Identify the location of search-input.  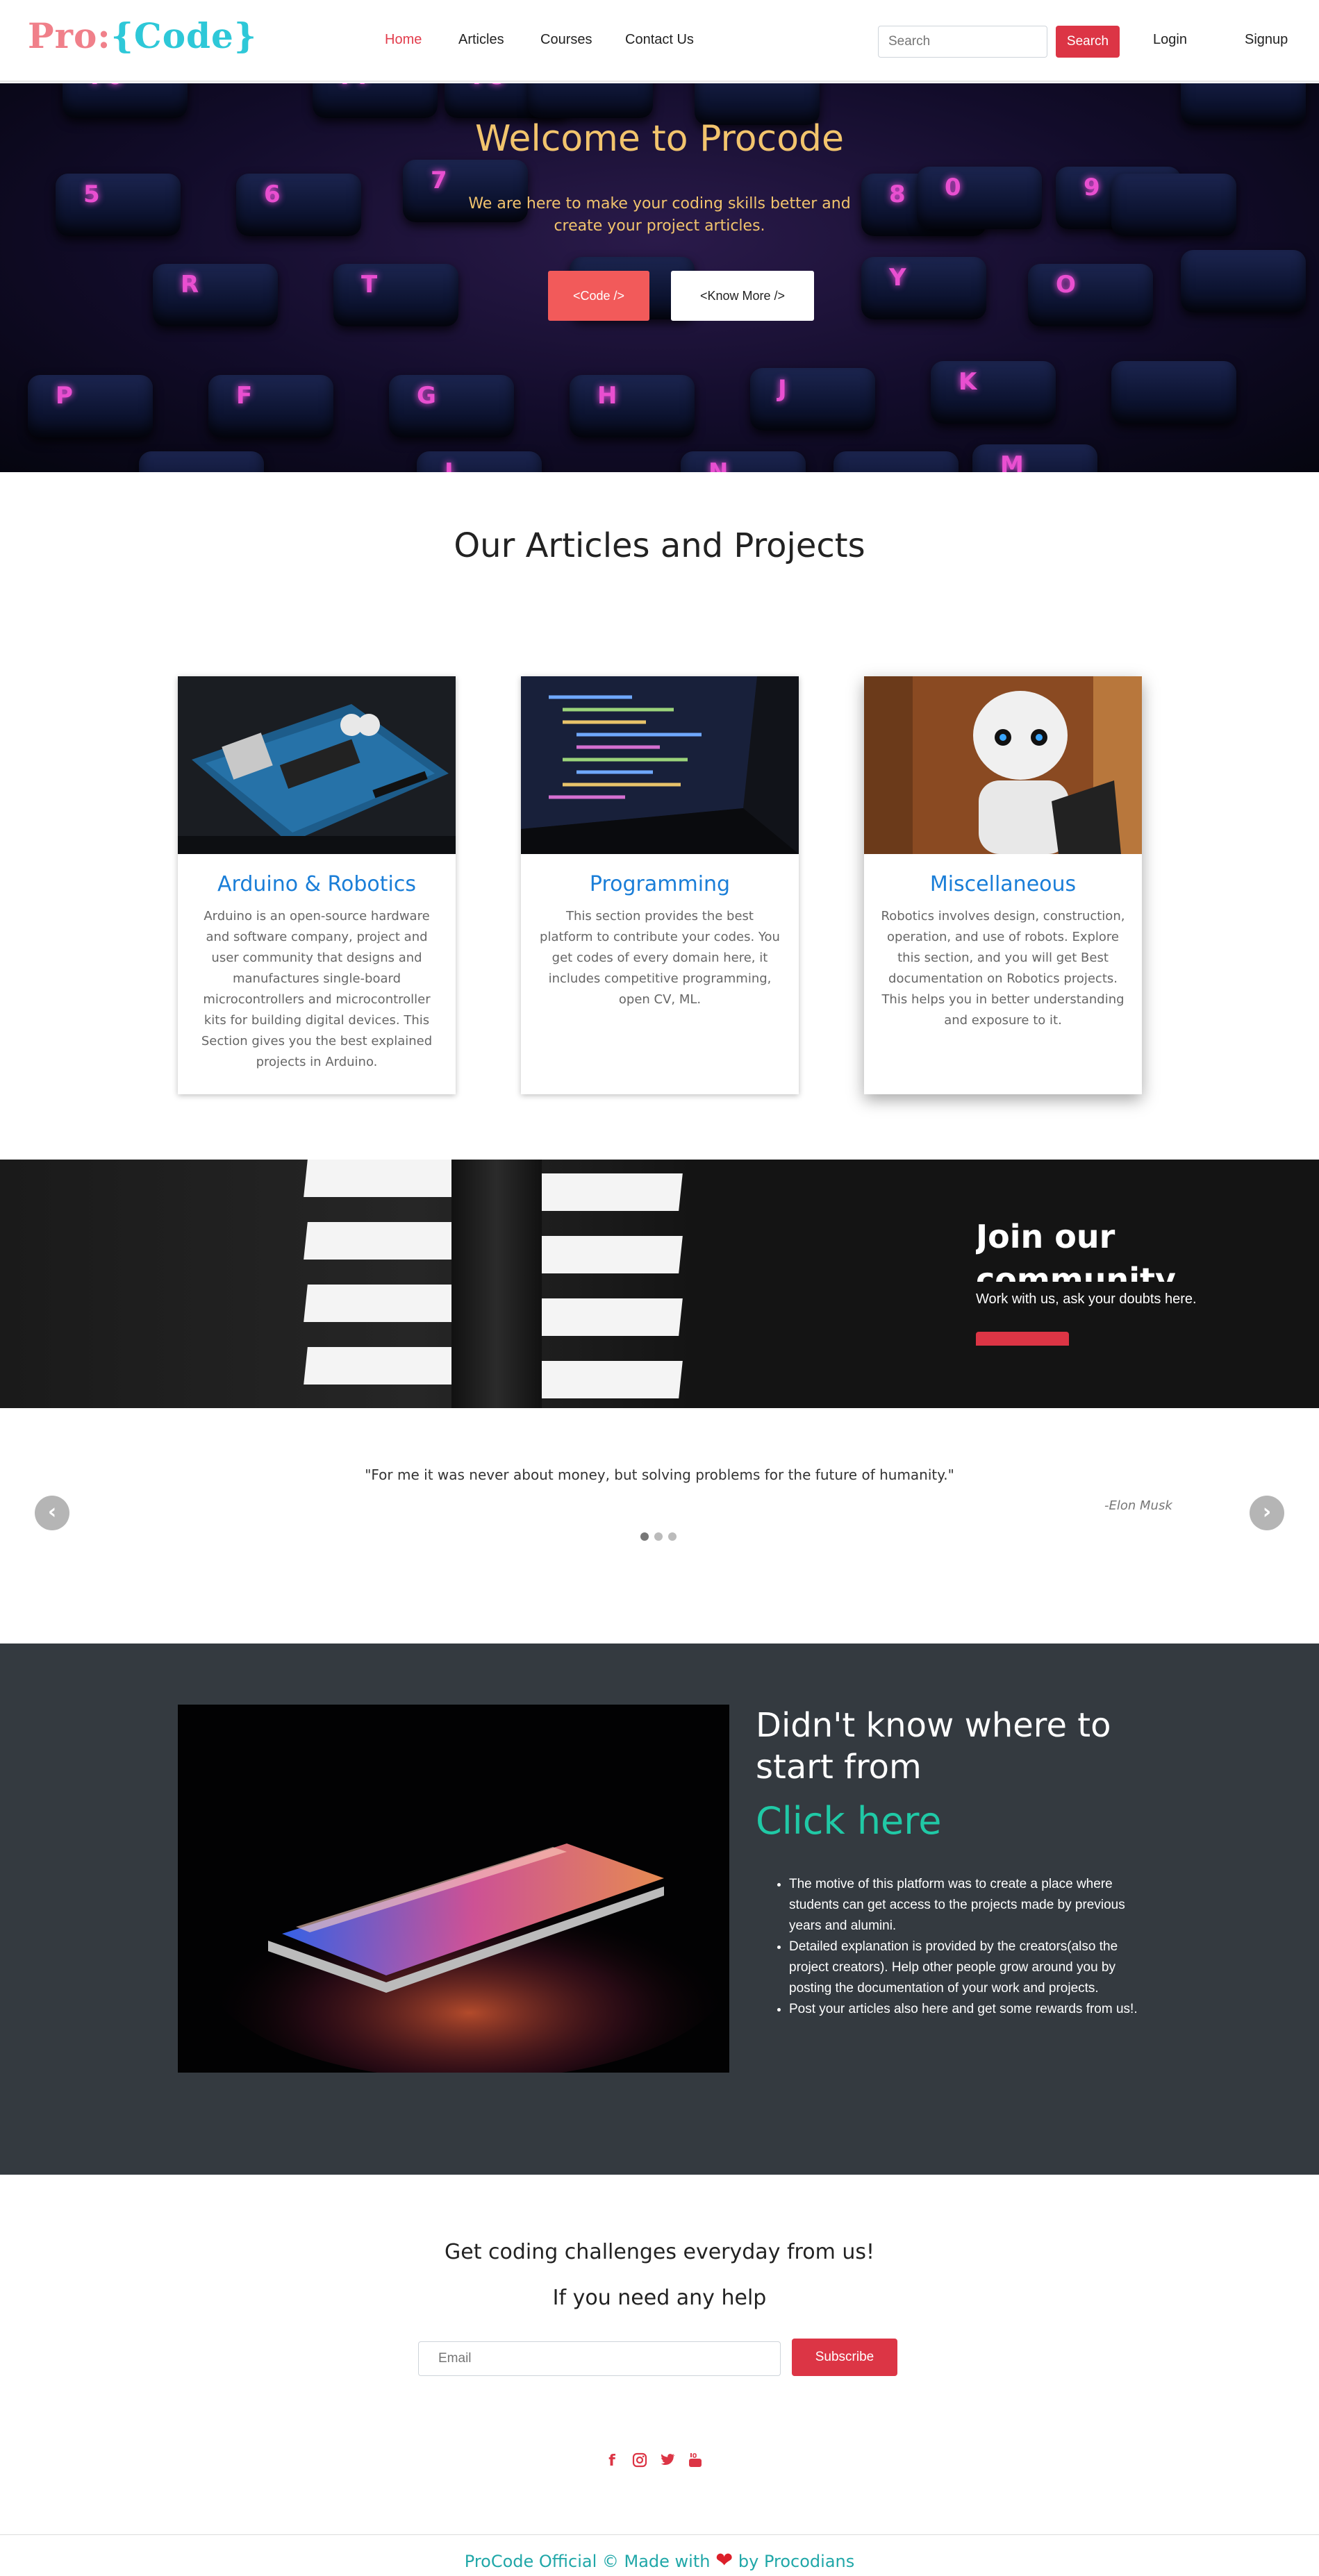
(963, 42).